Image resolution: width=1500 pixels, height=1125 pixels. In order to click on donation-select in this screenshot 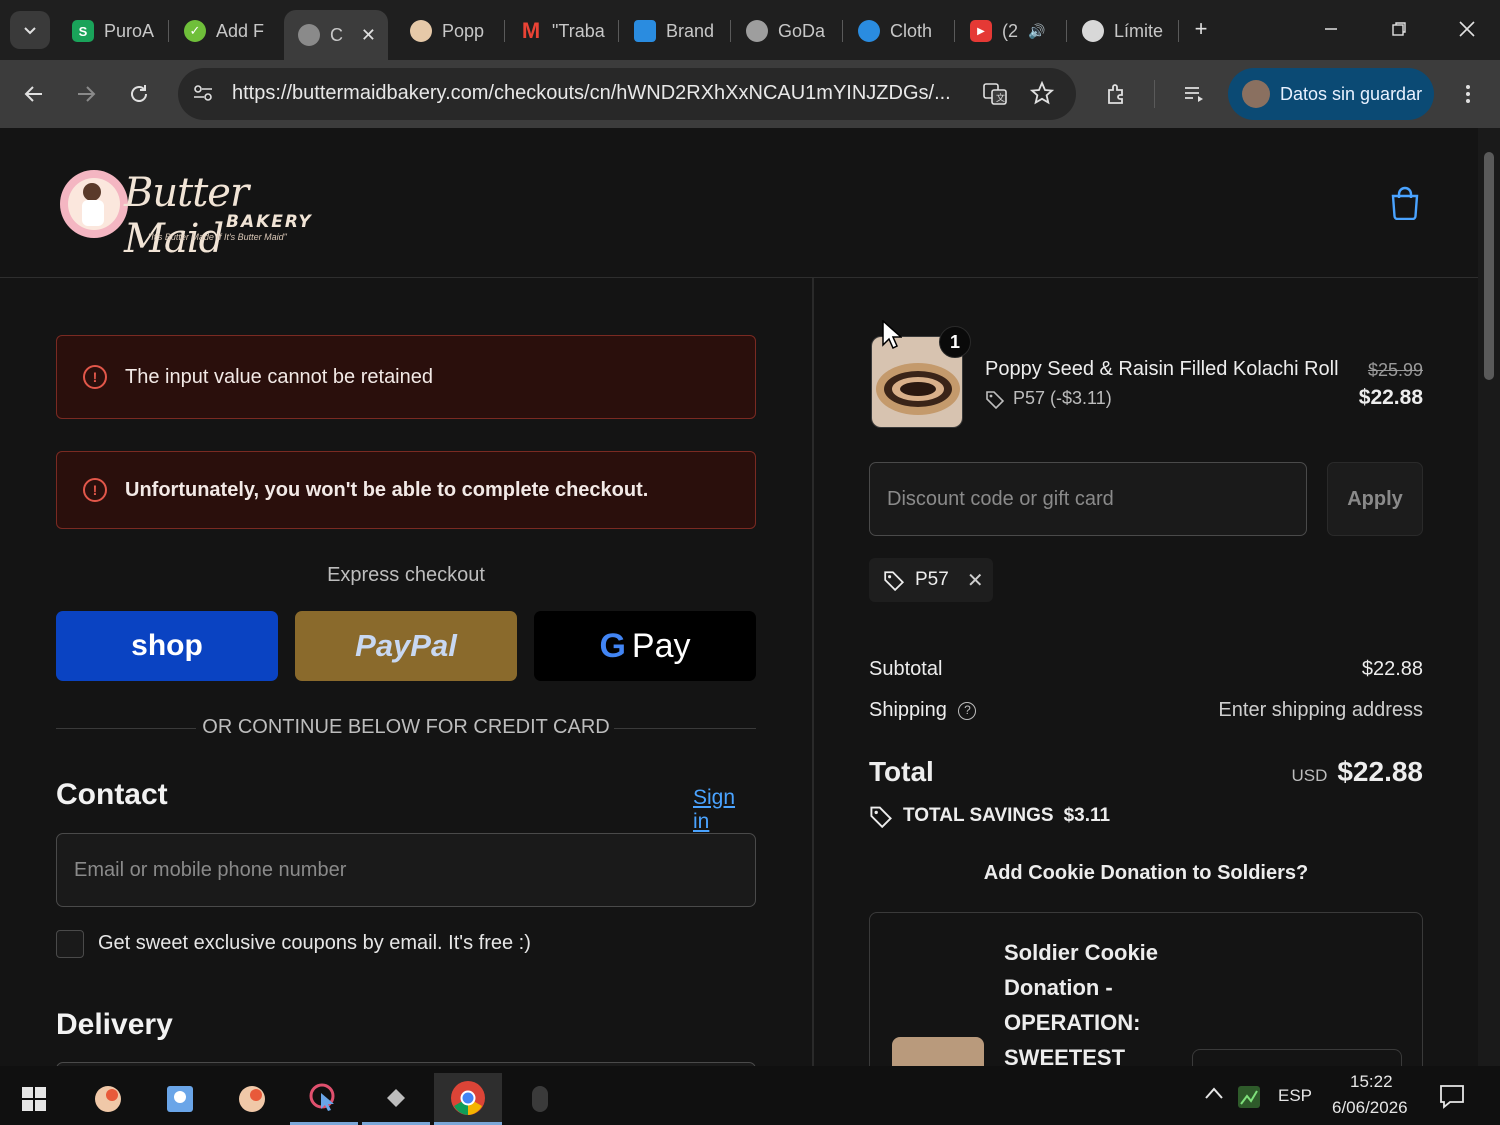, I will do `click(1297, 1057)`.